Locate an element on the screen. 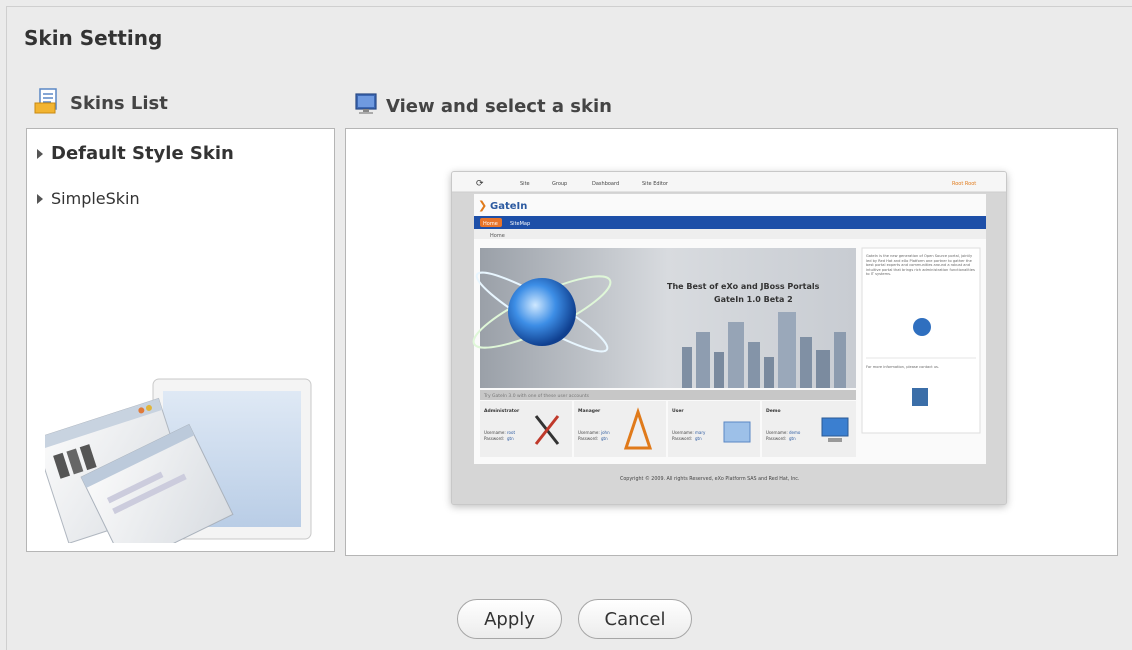 The image size is (1132, 650). preview-username-3: demo is located at coordinates (795, 432).